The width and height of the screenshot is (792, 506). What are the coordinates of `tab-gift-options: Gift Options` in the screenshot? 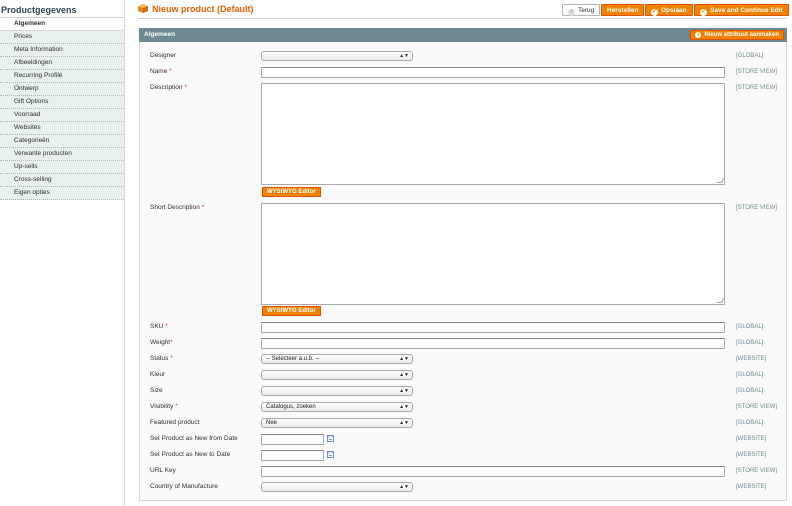 It's located at (62, 102).